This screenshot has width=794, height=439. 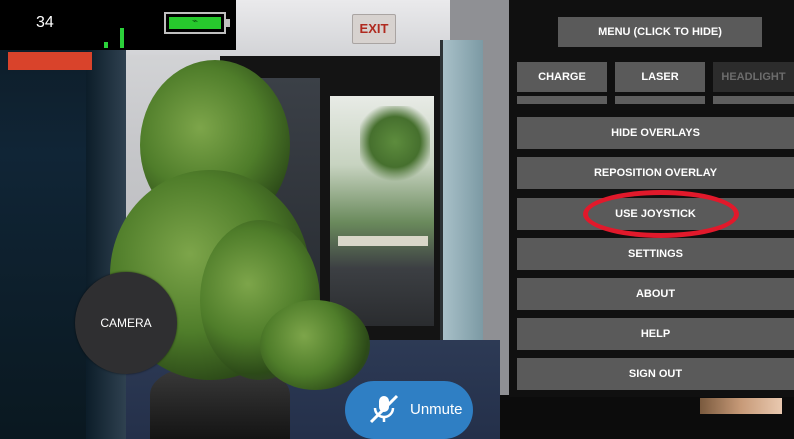 What do you see at coordinates (741, 406) in the screenshot?
I see `lamp-light` at bounding box center [741, 406].